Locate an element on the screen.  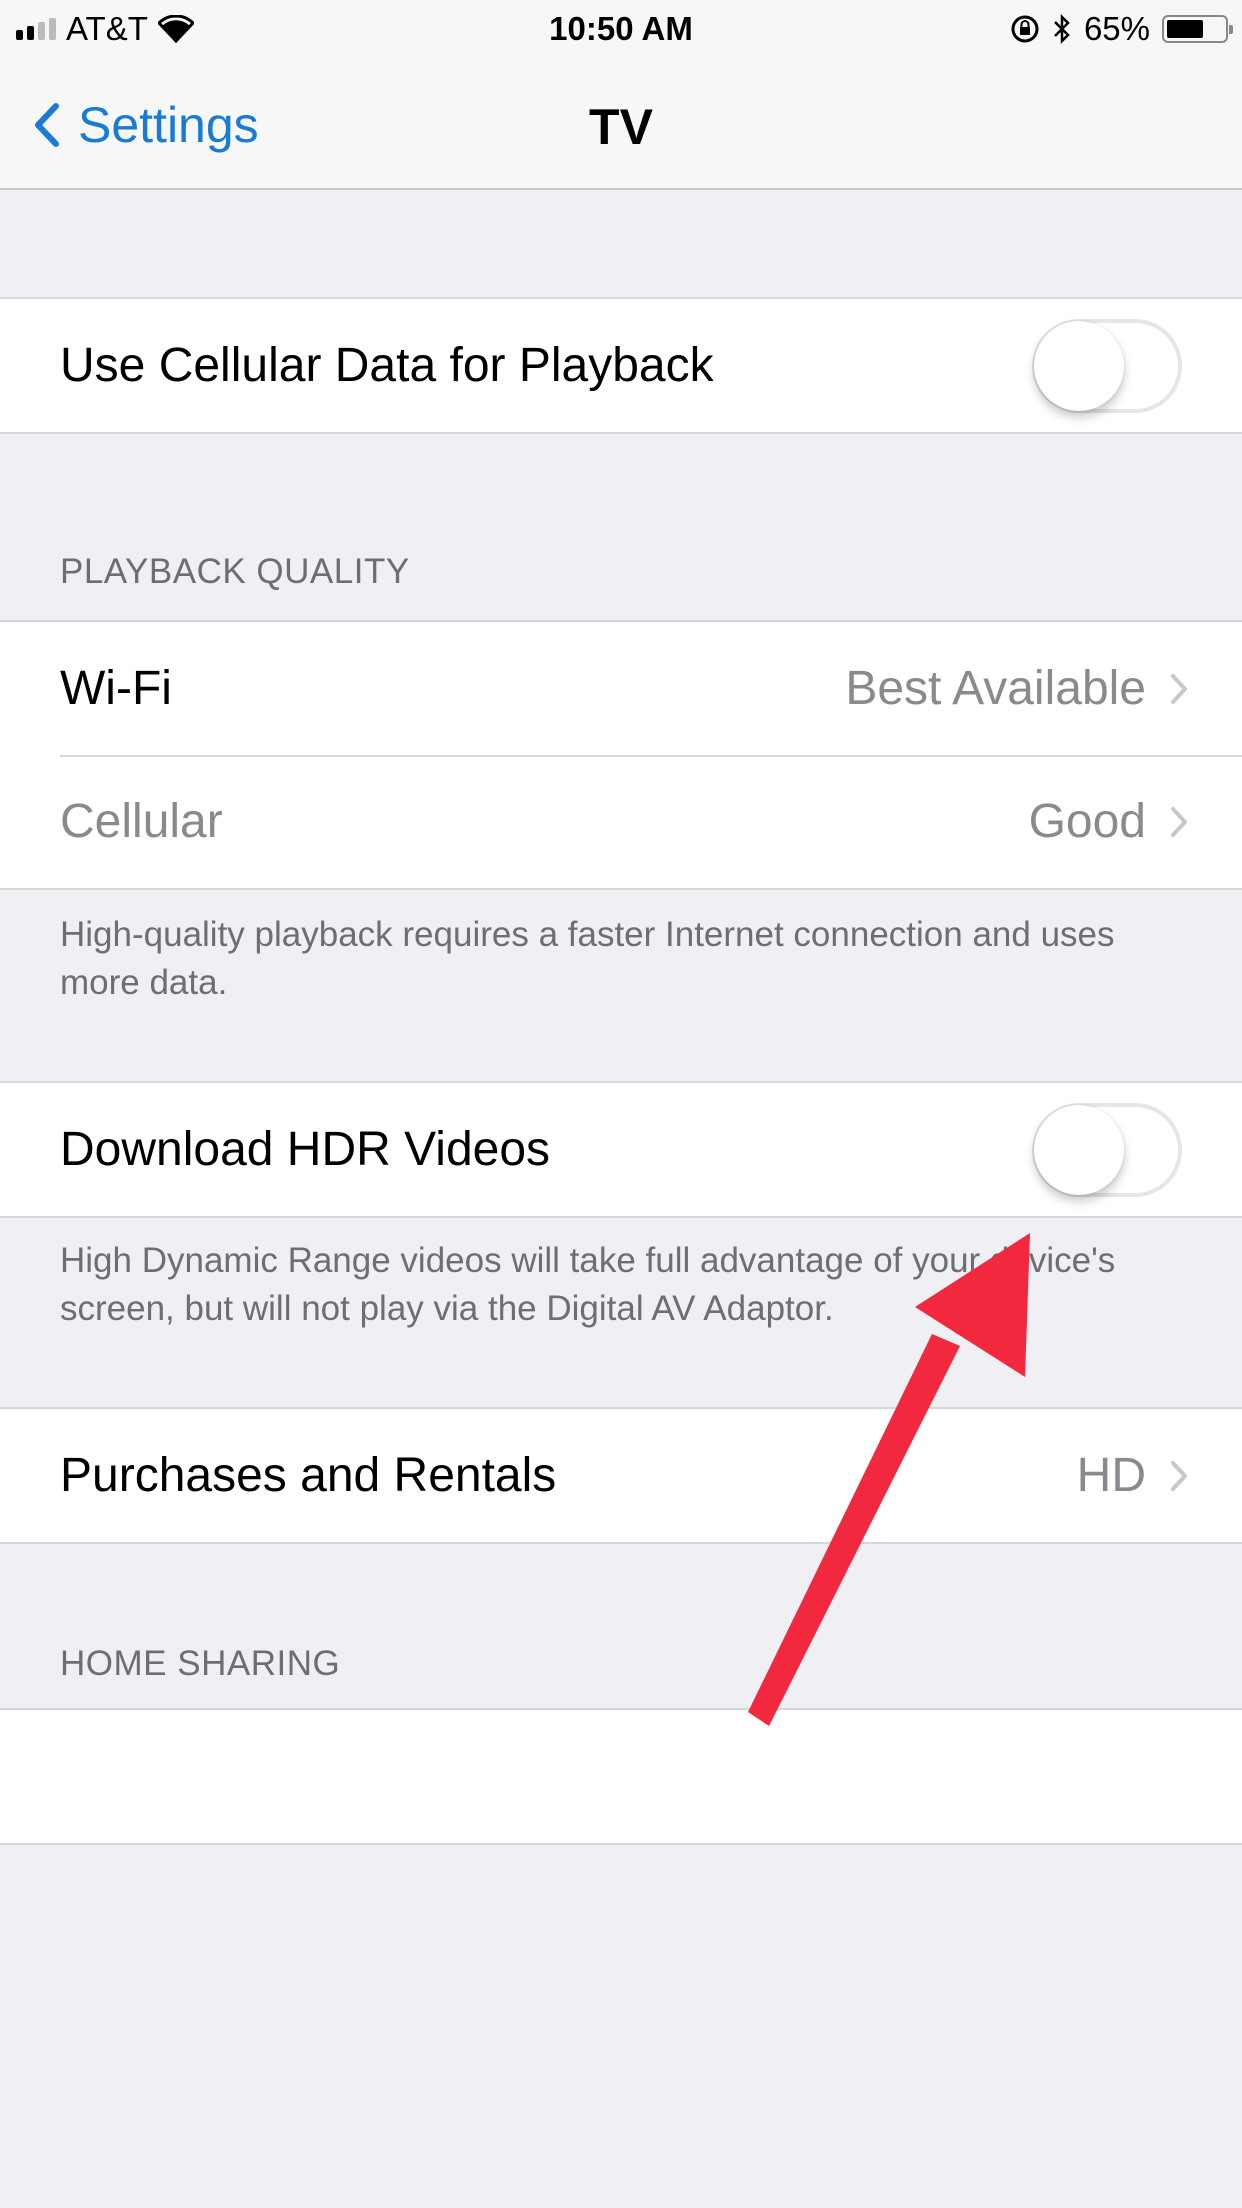
cellular-playback-row: Use Cellular Data for Playback is located at coordinates (621, 365).